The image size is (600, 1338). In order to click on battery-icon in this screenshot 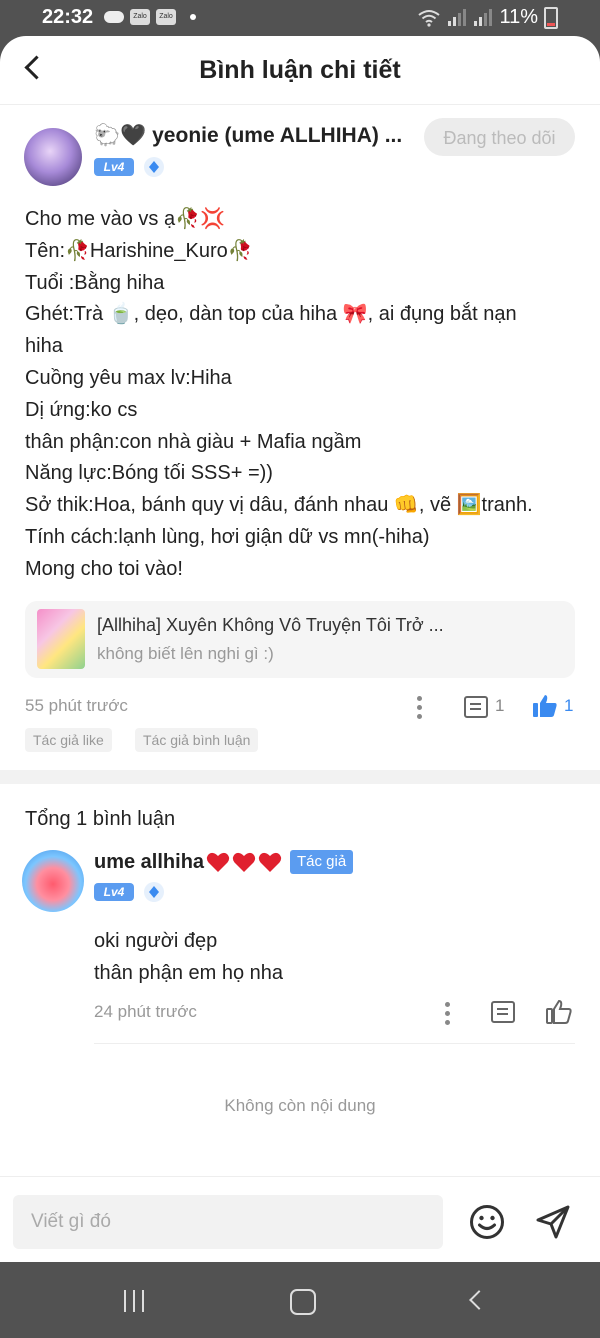, I will do `click(551, 17)`.